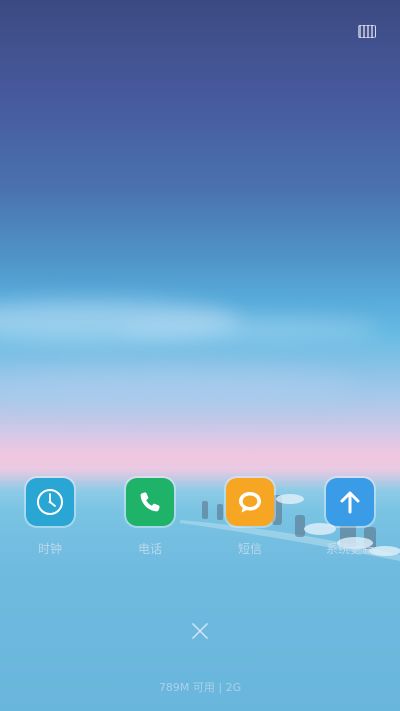 Image resolution: width=400 pixels, height=711 pixels. Describe the element at coordinates (49, 549) in the screenshot. I see `app-label: 时钟` at that location.